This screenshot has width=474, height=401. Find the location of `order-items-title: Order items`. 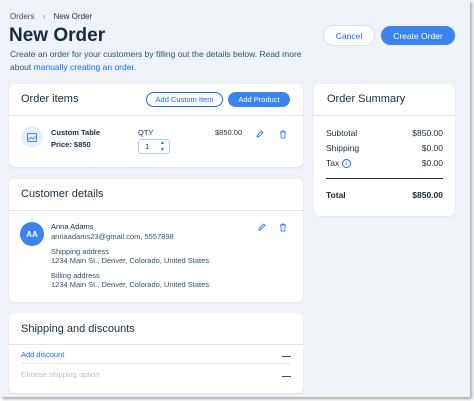

order-items-title: Order items is located at coordinates (50, 99).